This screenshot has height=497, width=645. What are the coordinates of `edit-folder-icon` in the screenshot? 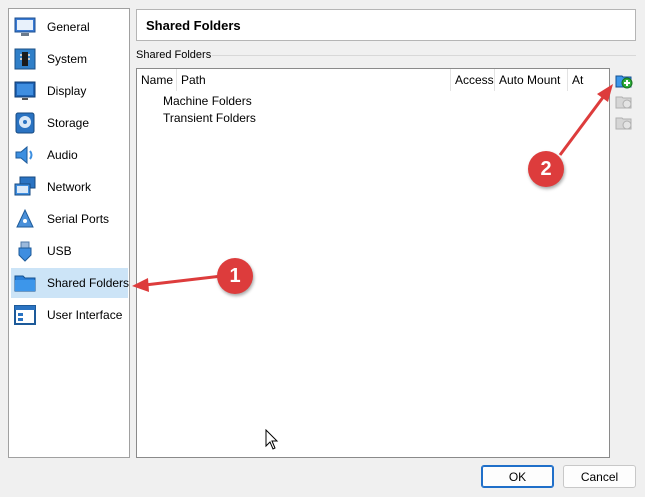 It's located at (624, 102).